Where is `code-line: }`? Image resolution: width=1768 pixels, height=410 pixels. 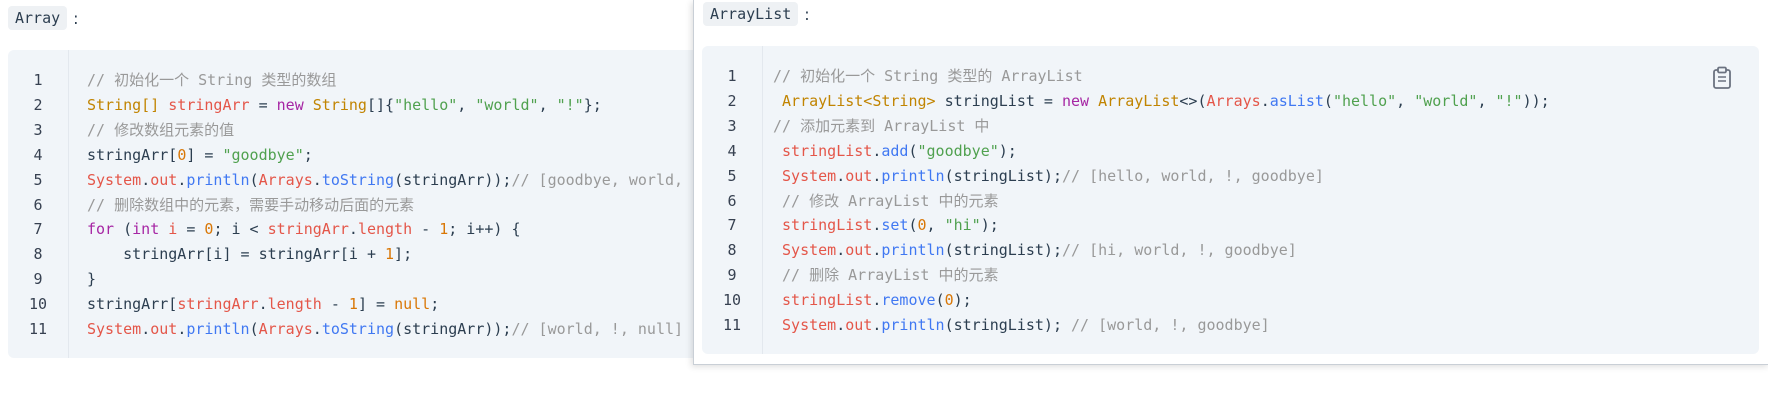 code-line: } is located at coordinates (91, 279).